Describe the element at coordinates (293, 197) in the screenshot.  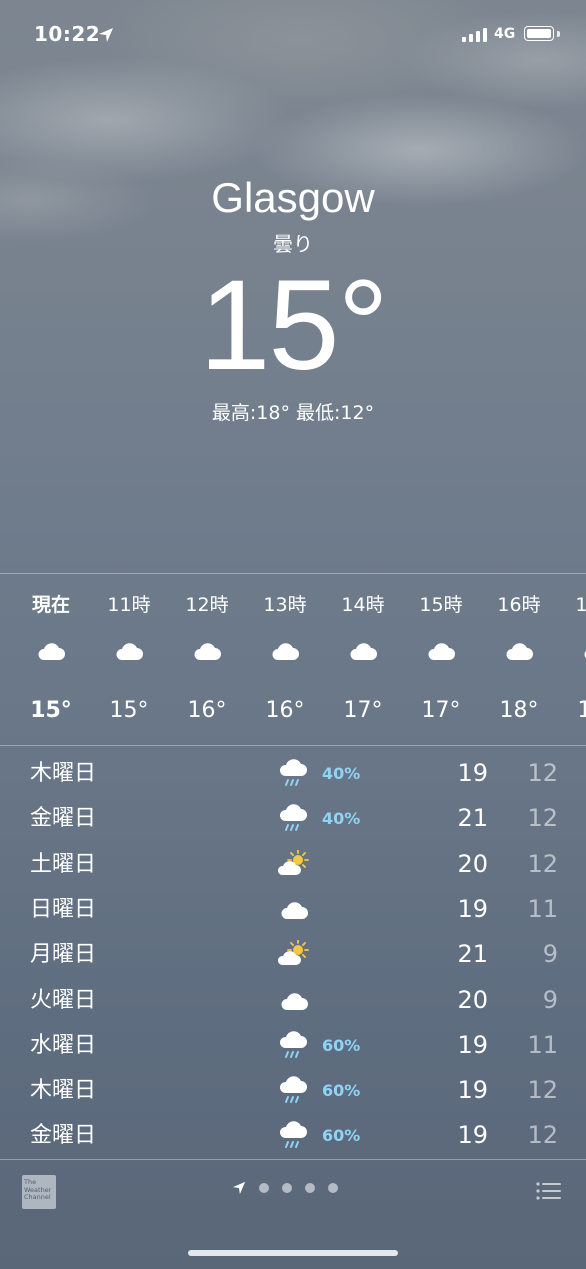
I see `city-name: Glasgow` at that location.